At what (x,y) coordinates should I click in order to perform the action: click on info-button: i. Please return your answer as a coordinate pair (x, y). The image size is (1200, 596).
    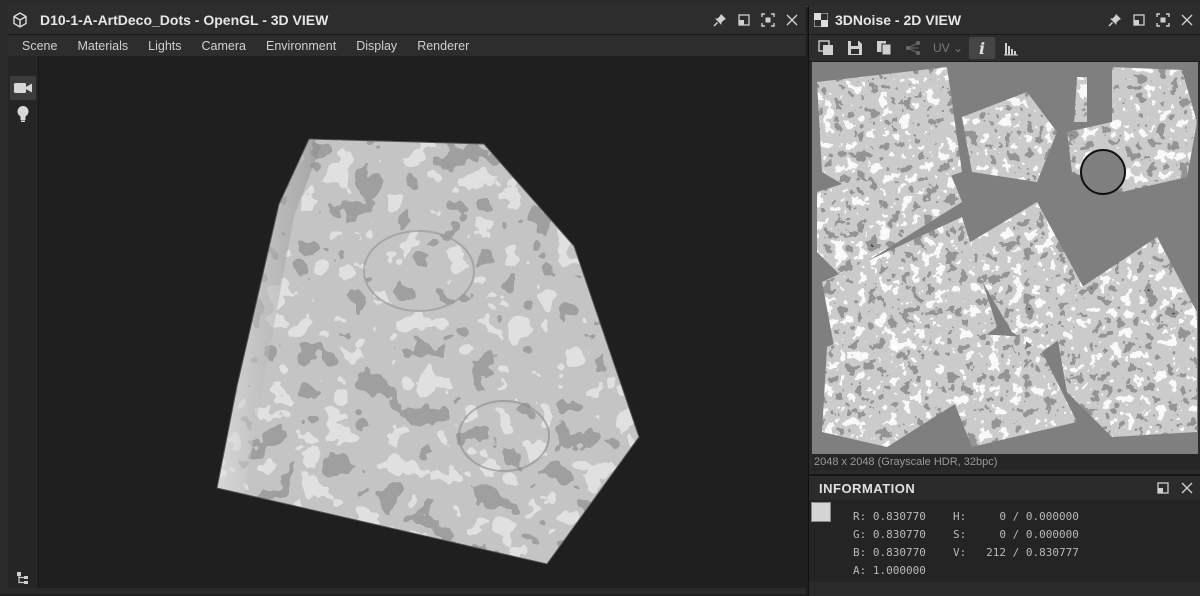
    Looking at the image, I should click on (982, 48).